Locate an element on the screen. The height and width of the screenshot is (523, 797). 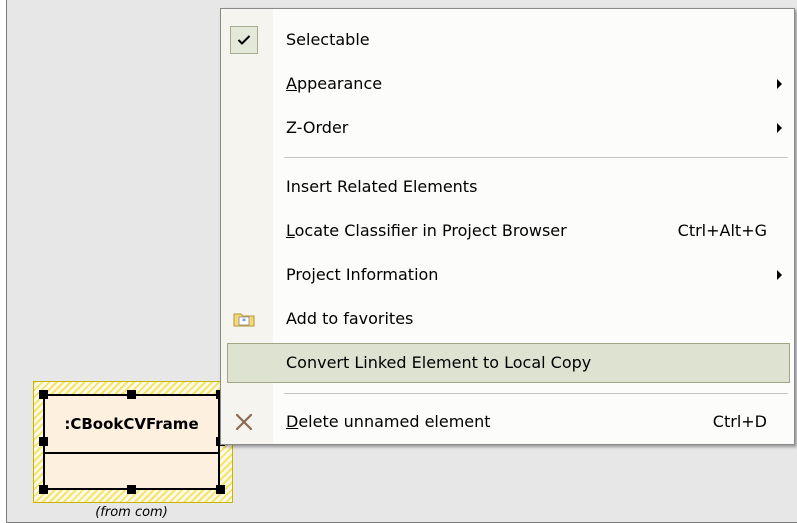
menu-item-delete-unnamed-element: Delete unnamed element Ctrl+D is located at coordinates (507, 422).